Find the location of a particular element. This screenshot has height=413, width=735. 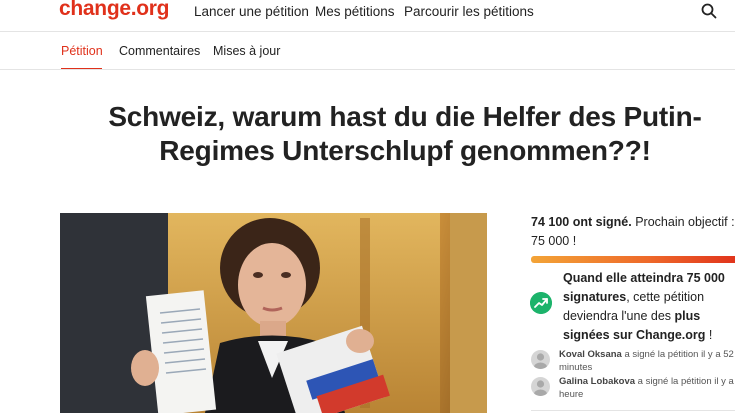

milestone-end: ! is located at coordinates (709, 335).